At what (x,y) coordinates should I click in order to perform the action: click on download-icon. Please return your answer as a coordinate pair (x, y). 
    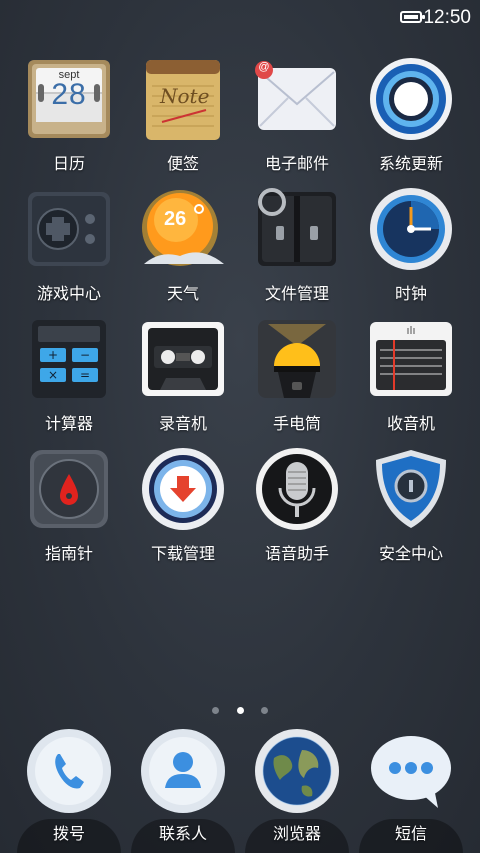
    Looking at the image, I should click on (183, 489).